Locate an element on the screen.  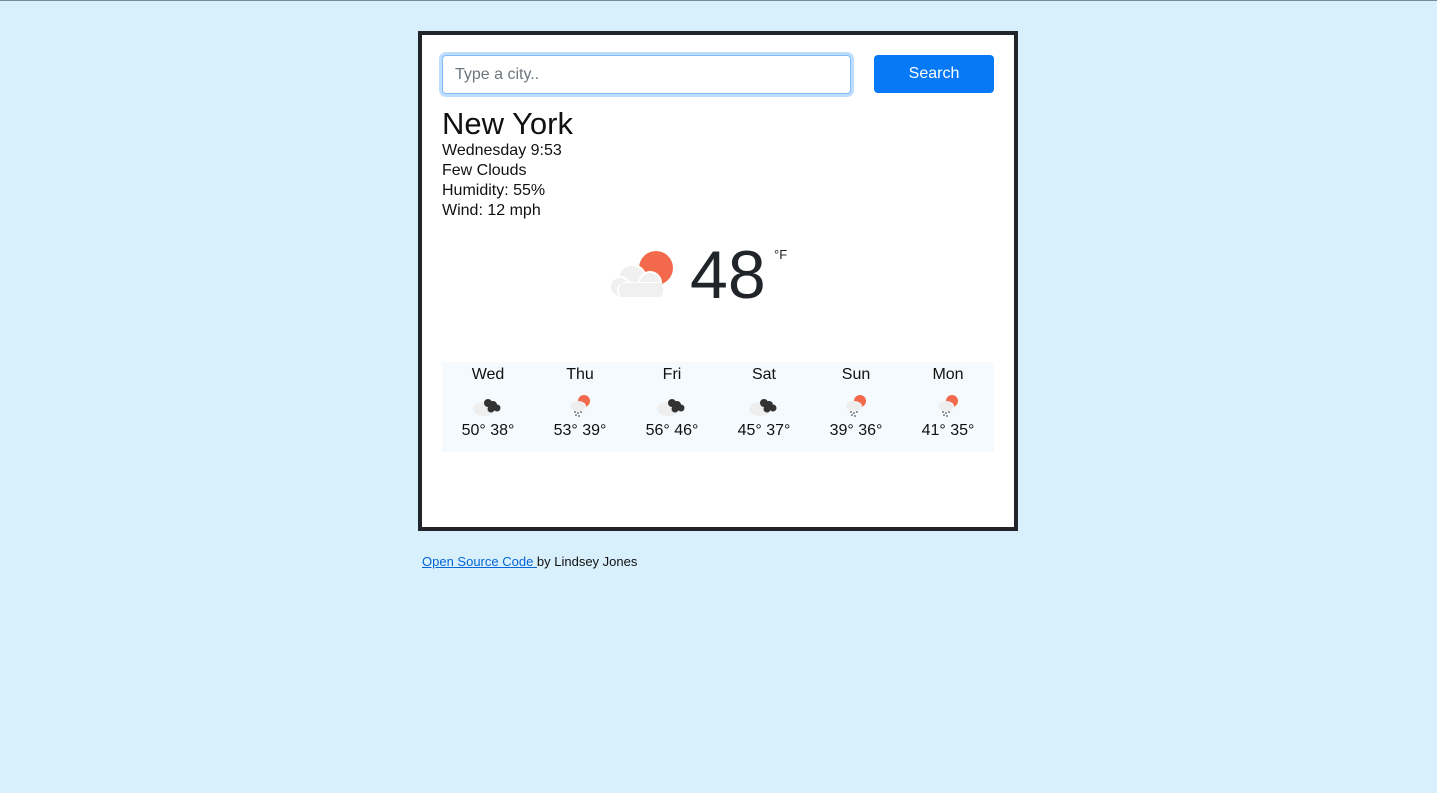
humidity: Humidity: 55% is located at coordinates (494, 190).